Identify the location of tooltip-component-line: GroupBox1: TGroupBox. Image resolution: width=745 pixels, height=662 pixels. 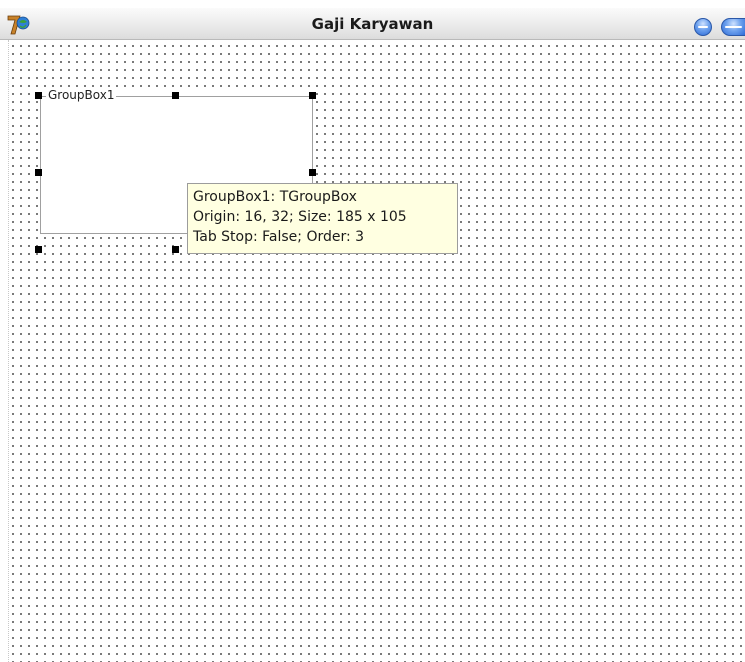
(275, 197).